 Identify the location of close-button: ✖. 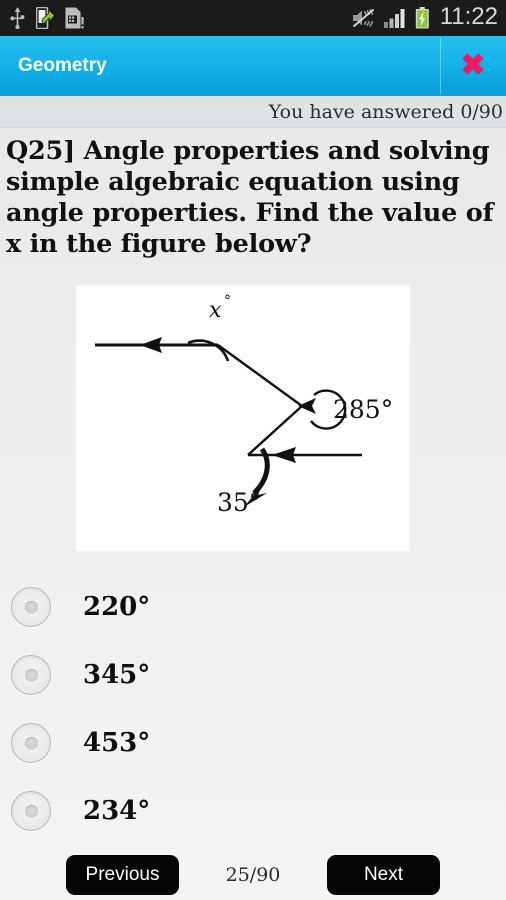
(473, 66).